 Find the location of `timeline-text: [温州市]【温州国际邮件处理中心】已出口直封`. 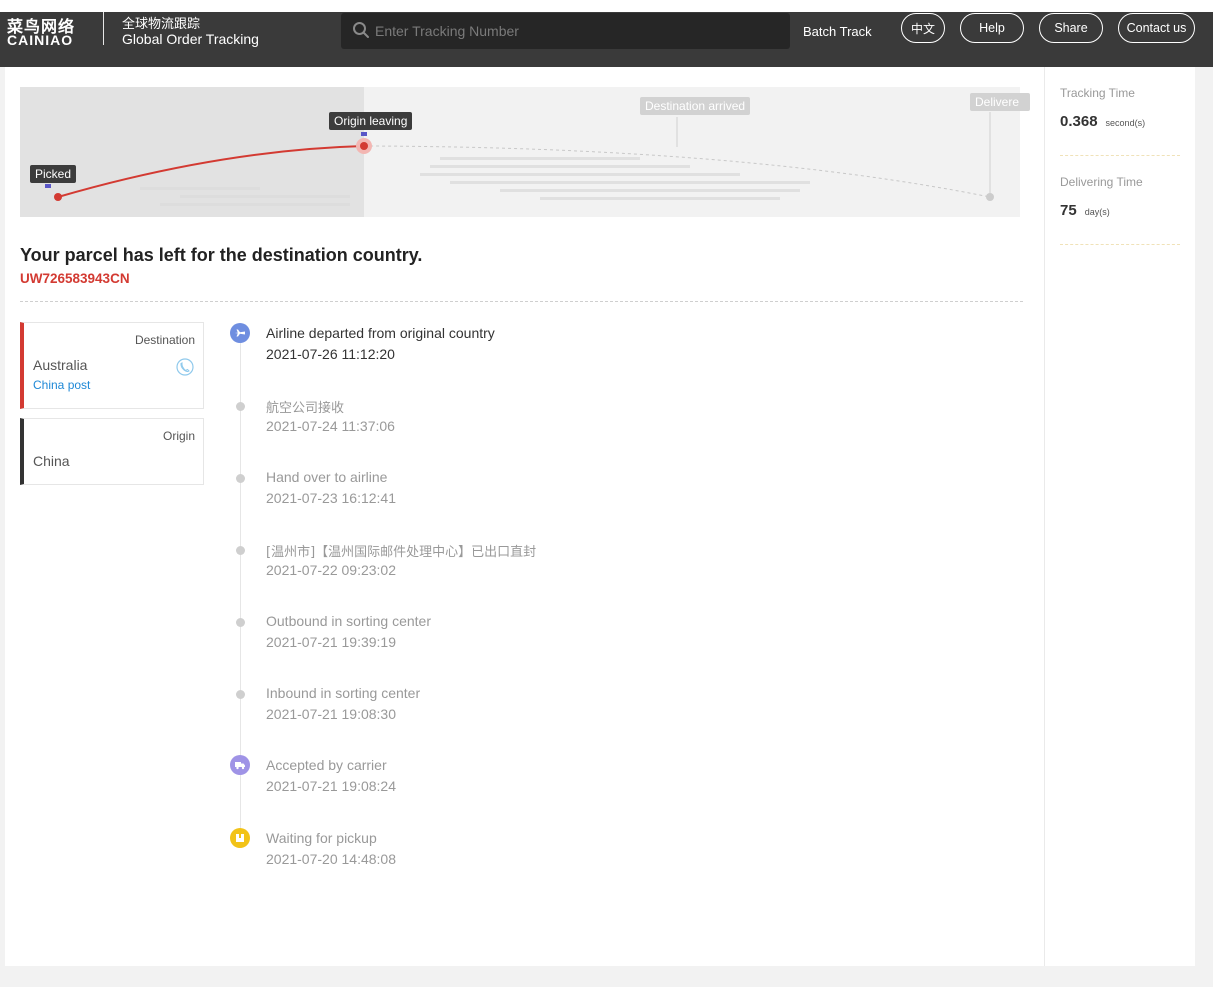

timeline-text: [温州市]【温州国际邮件处理中心】已出口直封 is located at coordinates (401, 552).